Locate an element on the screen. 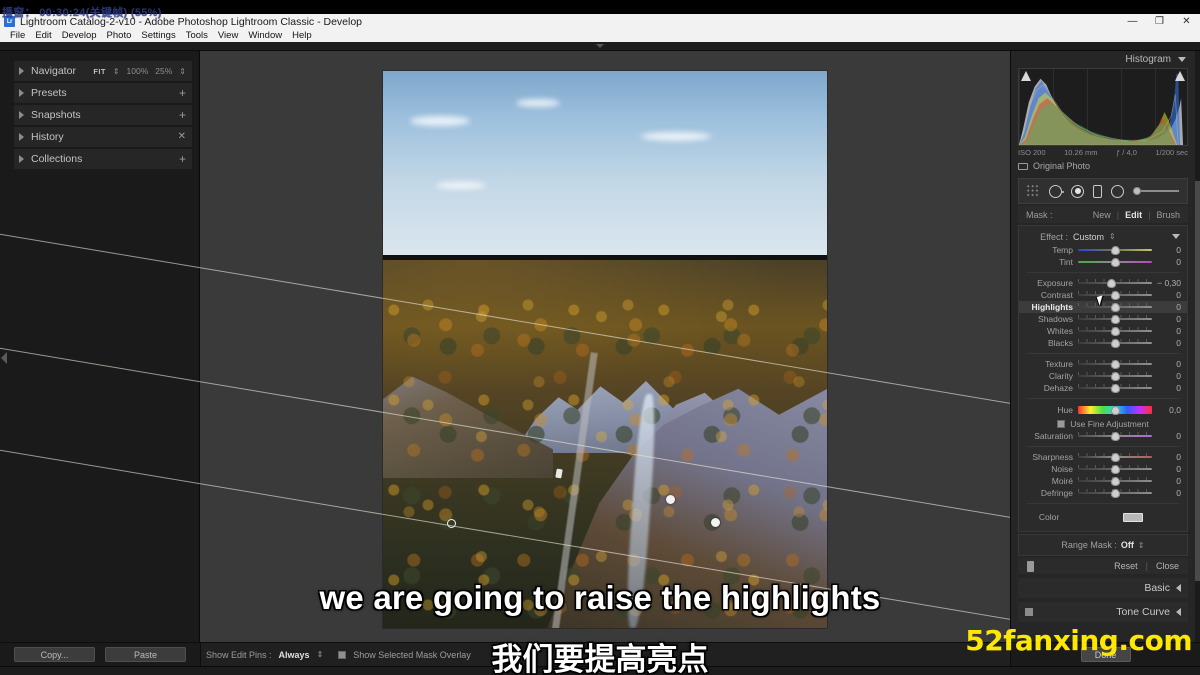  slider-value: − 0,30 is located at coordinates (1170, 283).